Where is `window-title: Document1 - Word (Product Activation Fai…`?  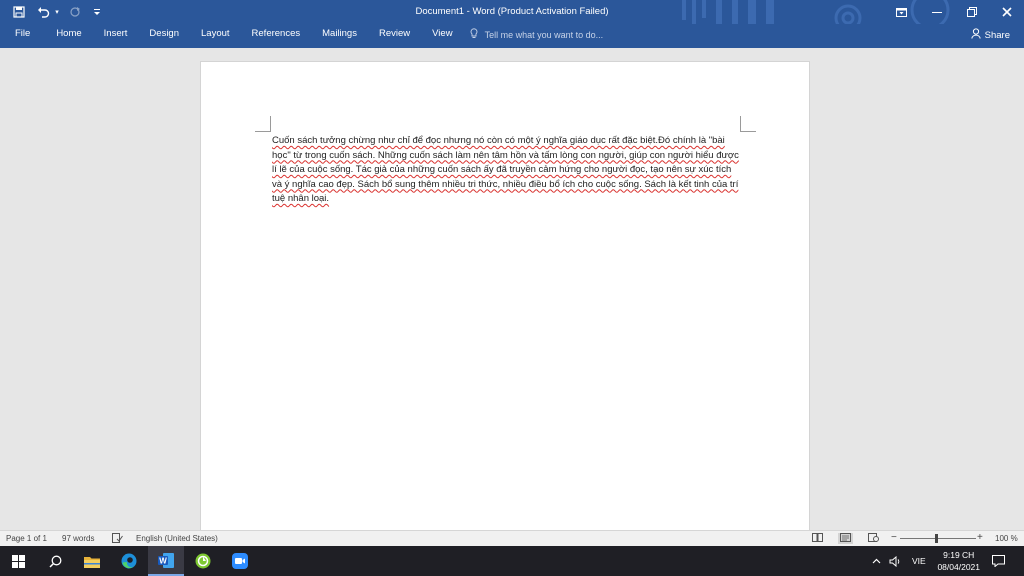
window-title: Document1 - Word (Product Activation Fai… is located at coordinates (512, 11).